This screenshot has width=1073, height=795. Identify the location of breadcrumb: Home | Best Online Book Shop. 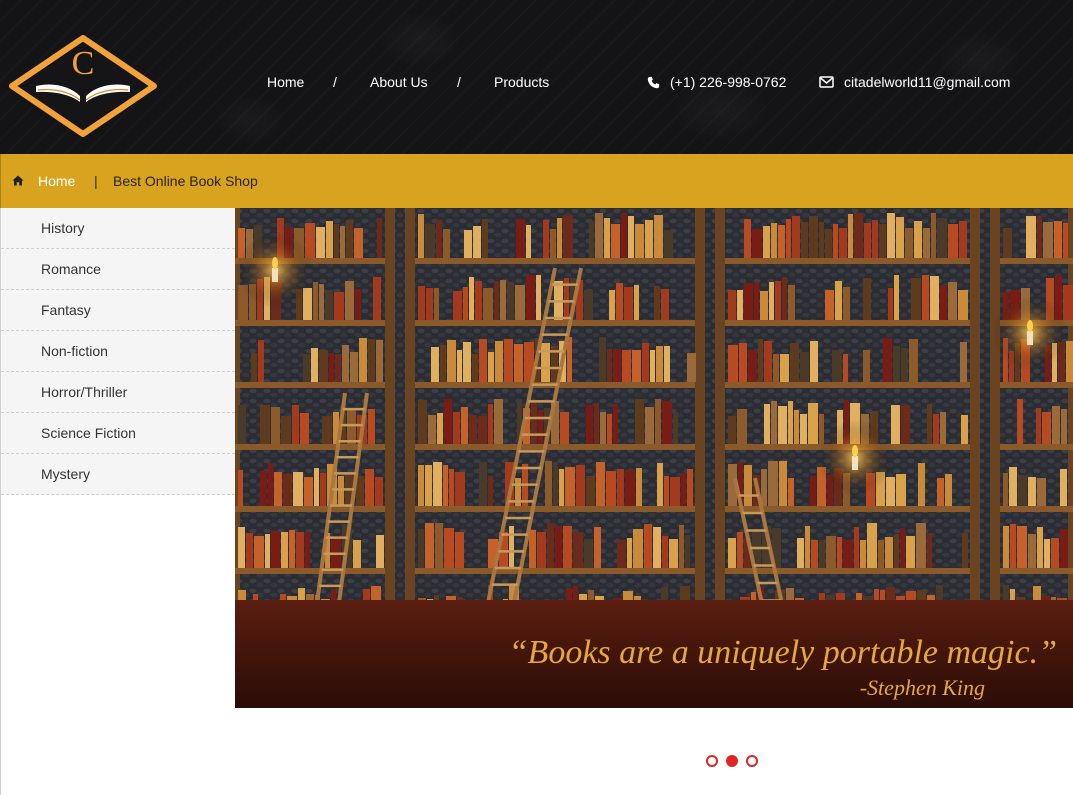
(536, 181).